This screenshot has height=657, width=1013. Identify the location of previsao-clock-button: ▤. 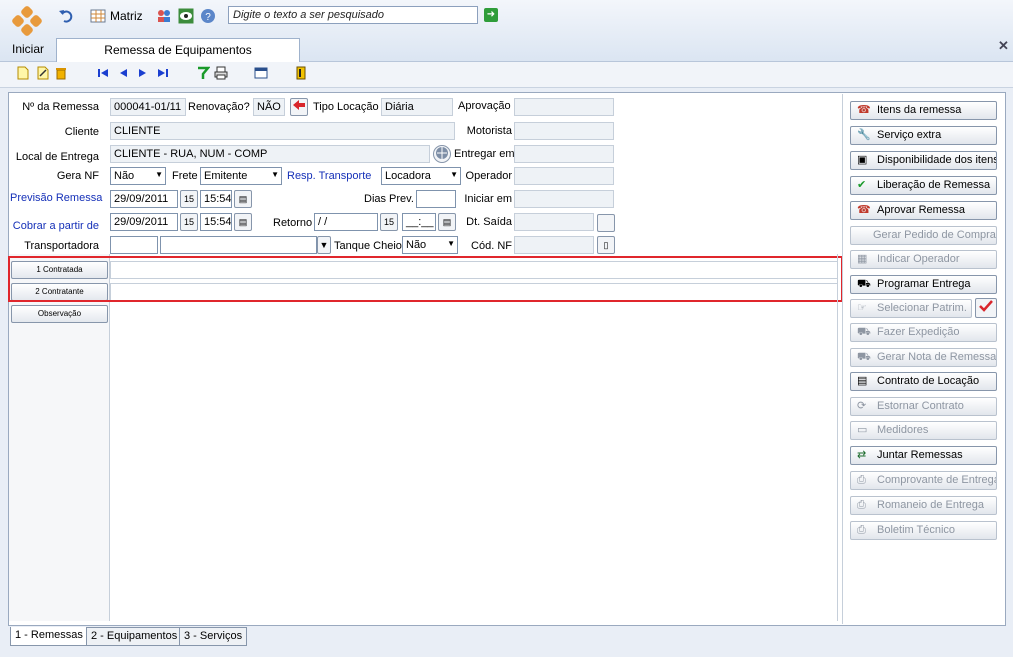
(243, 199).